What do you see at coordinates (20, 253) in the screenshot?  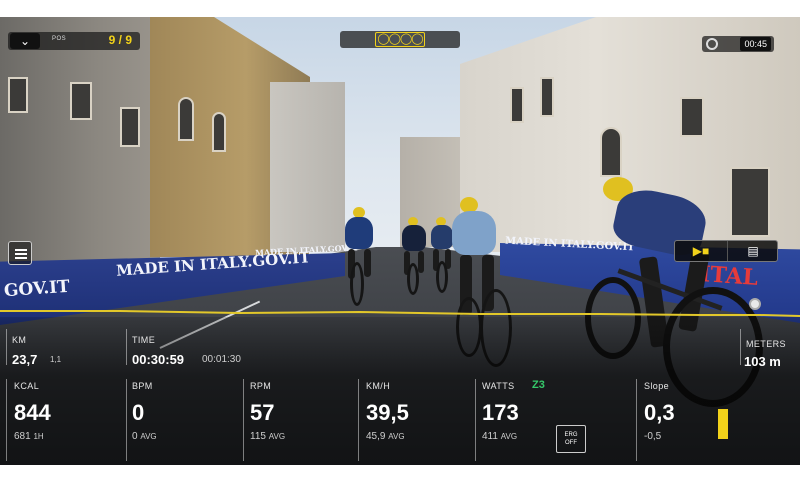 I see `menu-button` at bounding box center [20, 253].